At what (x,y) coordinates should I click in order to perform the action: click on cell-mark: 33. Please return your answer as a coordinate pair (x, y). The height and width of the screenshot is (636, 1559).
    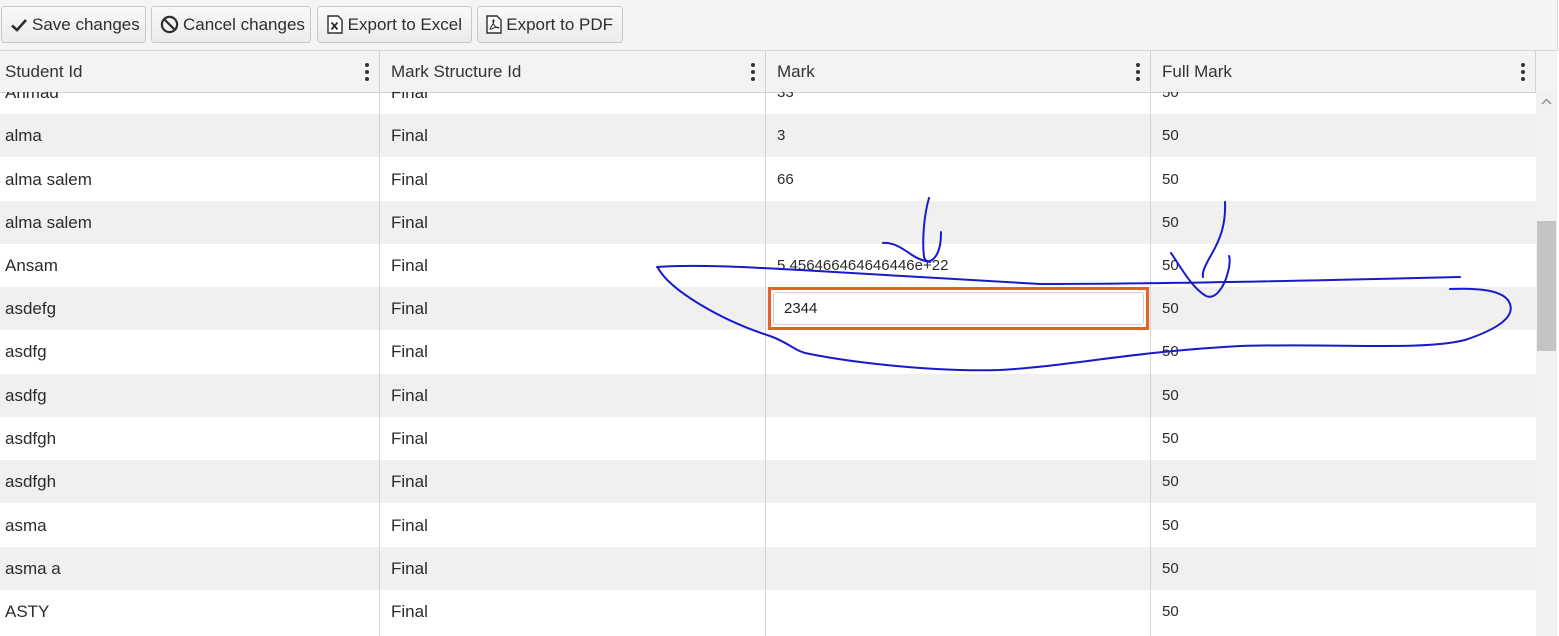
    Looking at the image, I should click on (958, 103).